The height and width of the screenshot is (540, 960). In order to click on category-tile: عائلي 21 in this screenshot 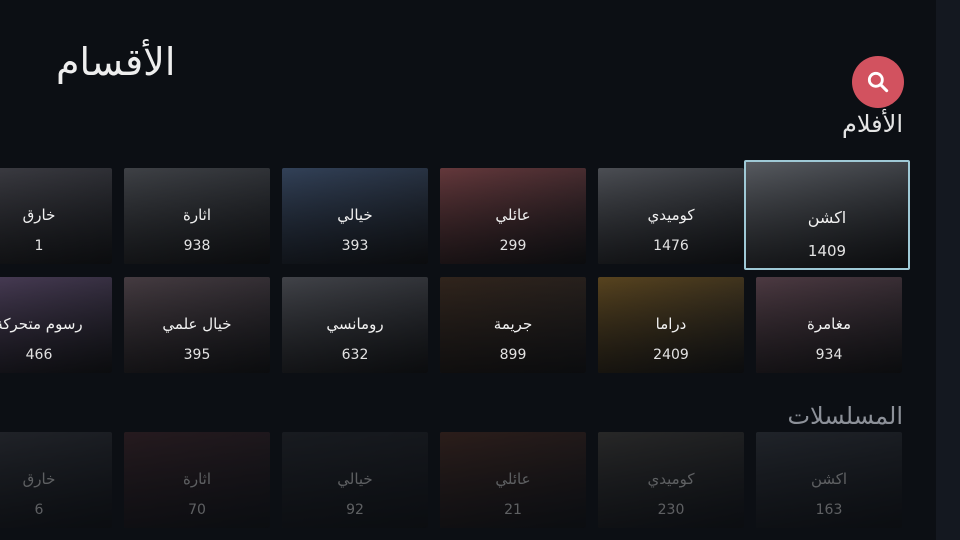, I will do `click(513, 480)`.